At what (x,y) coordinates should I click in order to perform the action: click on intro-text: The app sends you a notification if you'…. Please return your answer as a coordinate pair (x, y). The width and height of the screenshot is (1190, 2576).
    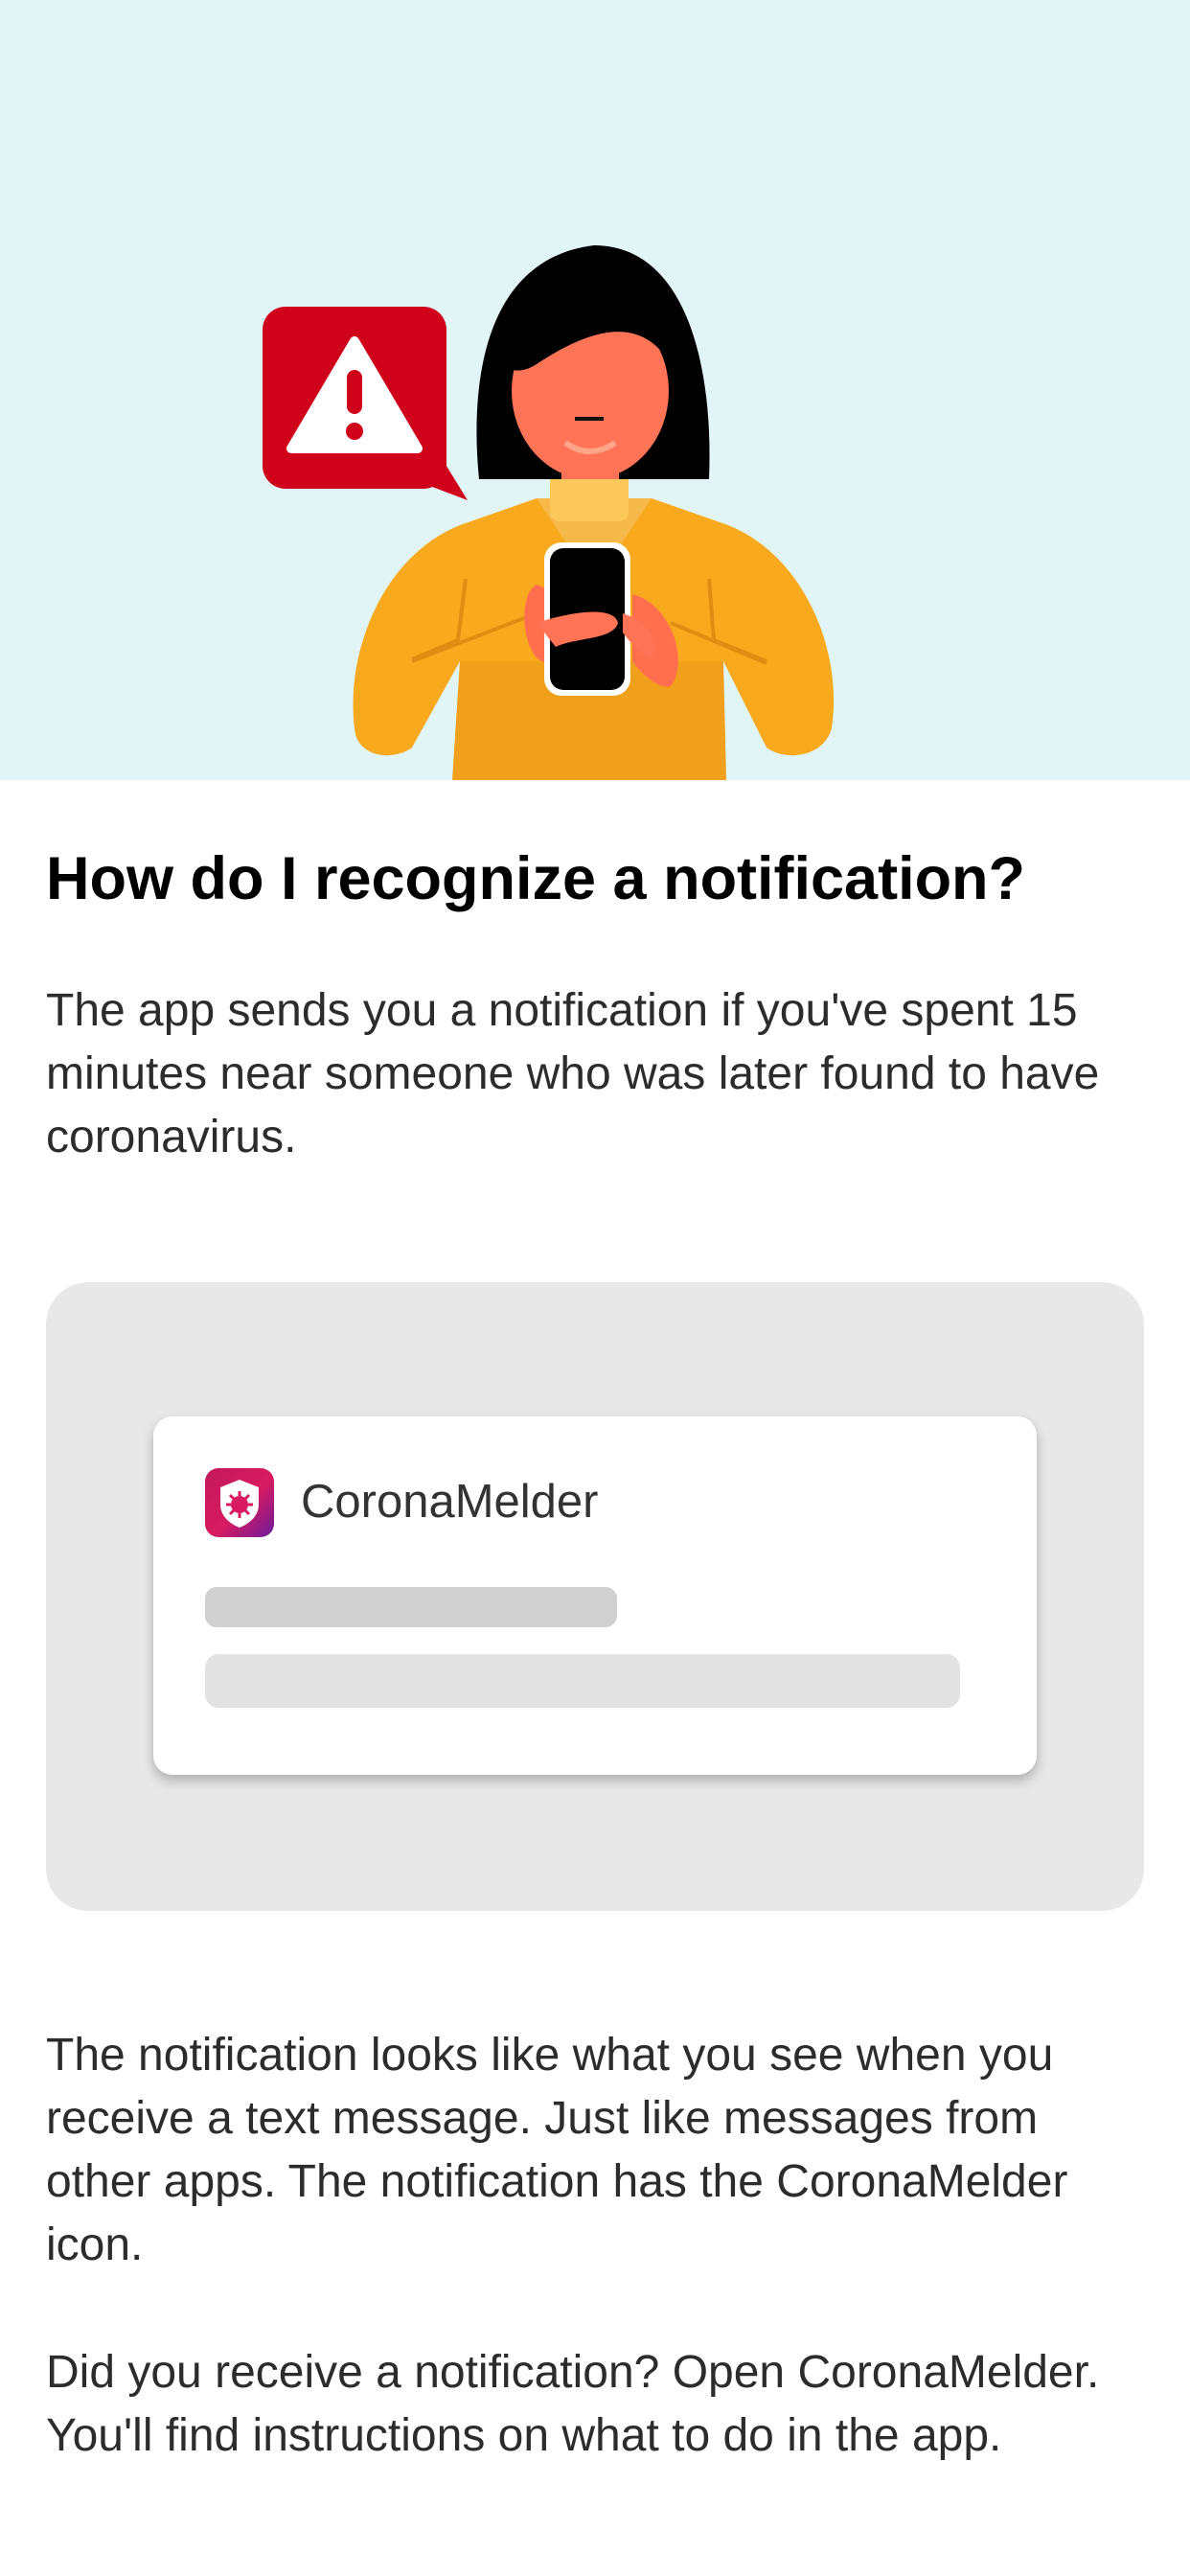
    Looking at the image, I should click on (573, 1073).